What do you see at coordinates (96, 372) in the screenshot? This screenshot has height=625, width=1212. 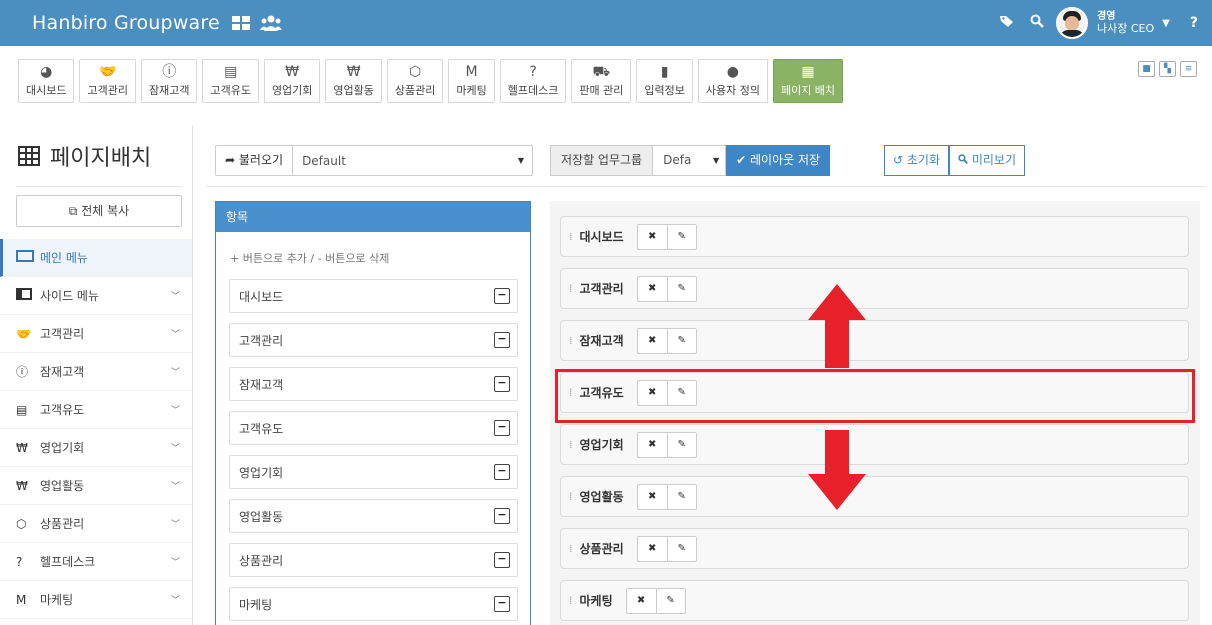 I see `sidebar-item: ⓘ 잠재고객 ﹀` at bounding box center [96, 372].